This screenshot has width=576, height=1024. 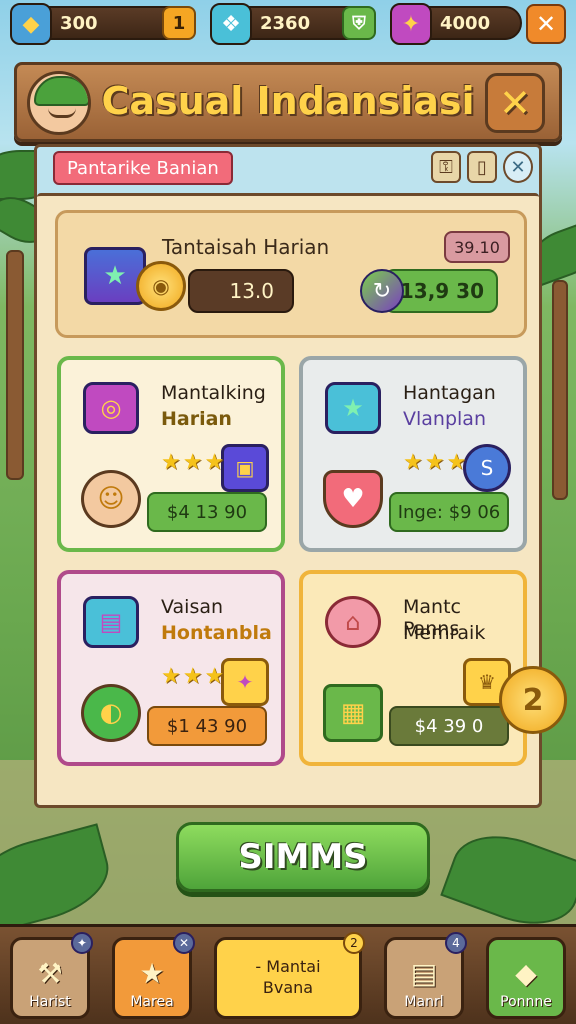 What do you see at coordinates (79, 23) in the screenshot?
I see `resource-value: 300` at bounding box center [79, 23].